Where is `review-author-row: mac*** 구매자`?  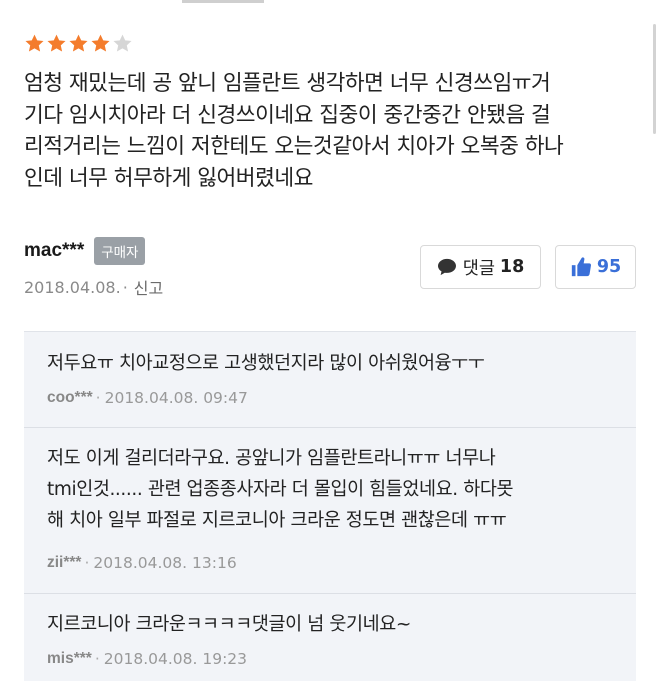
review-author-row: mac*** 구매자 is located at coordinates (85, 251).